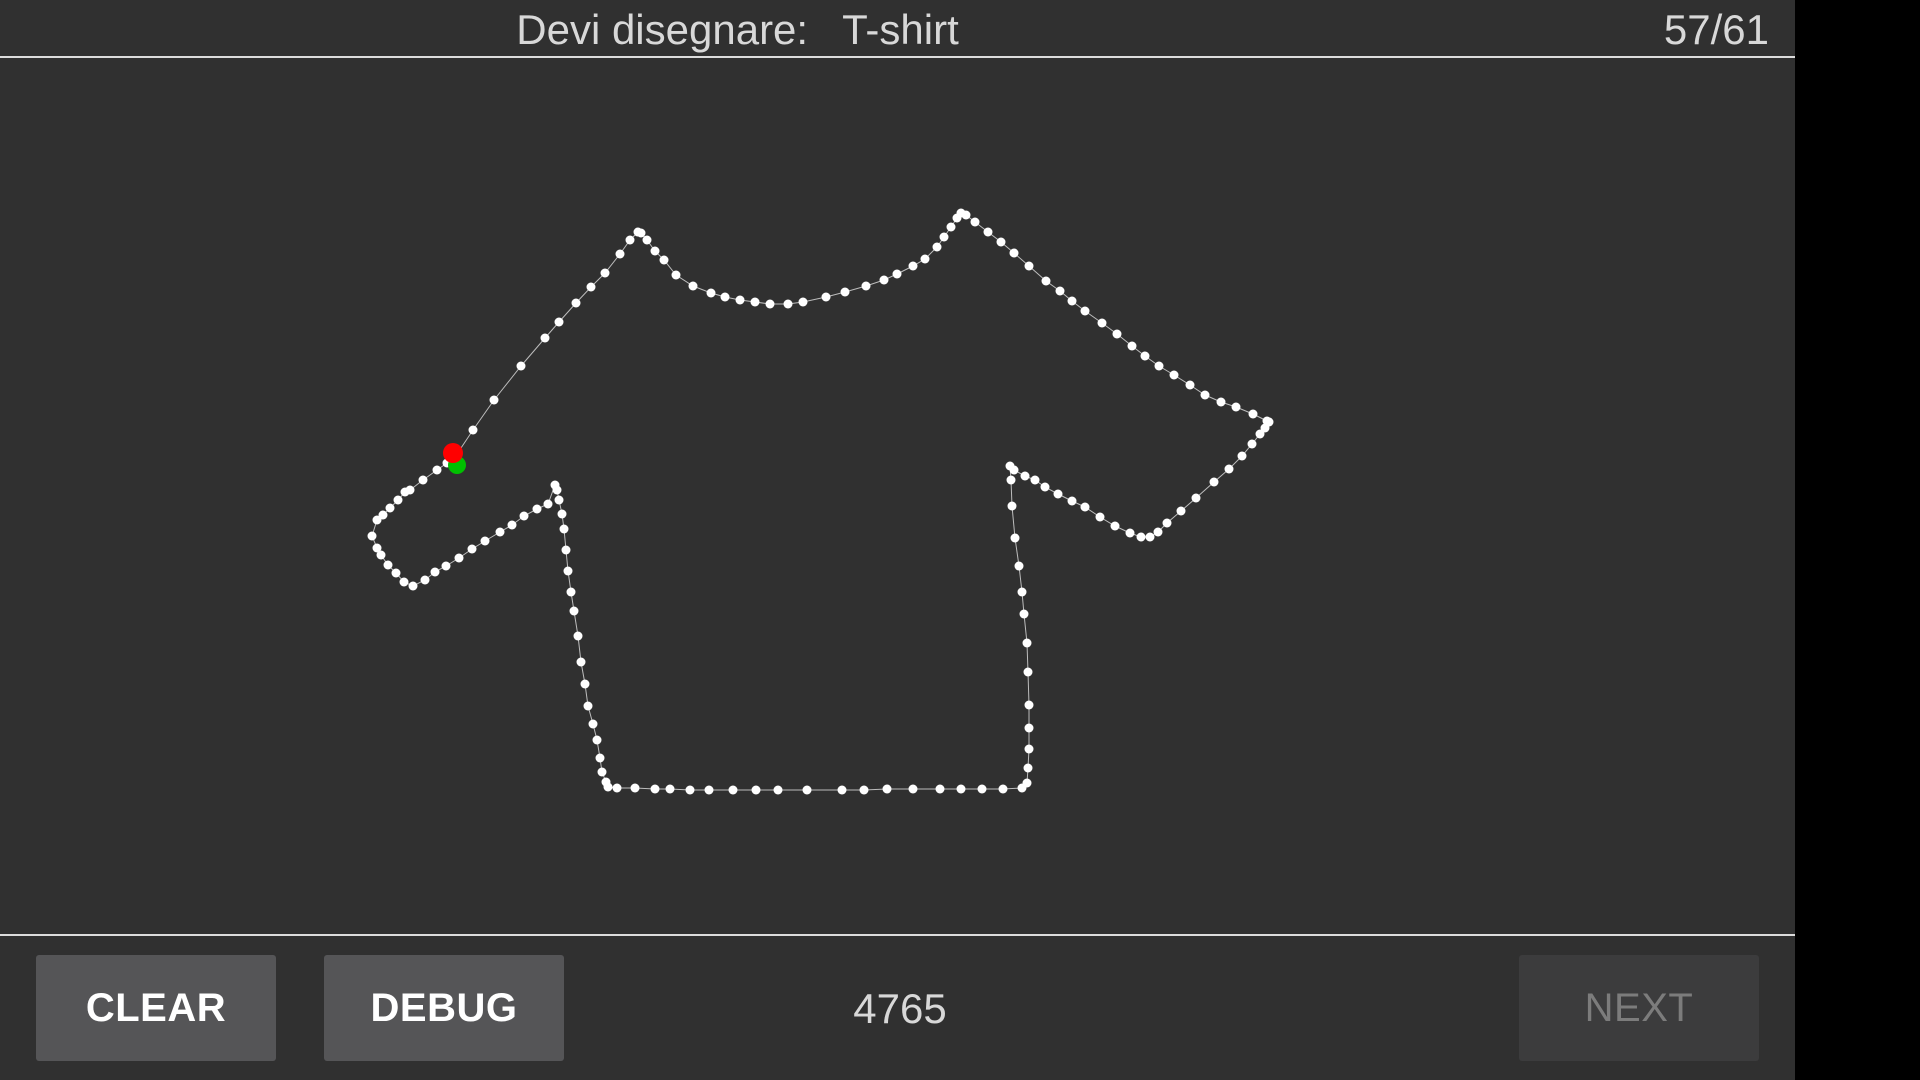 The image size is (1920, 1080). Describe the element at coordinates (444, 1008) in the screenshot. I see `debug-button: DEBUG` at that location.